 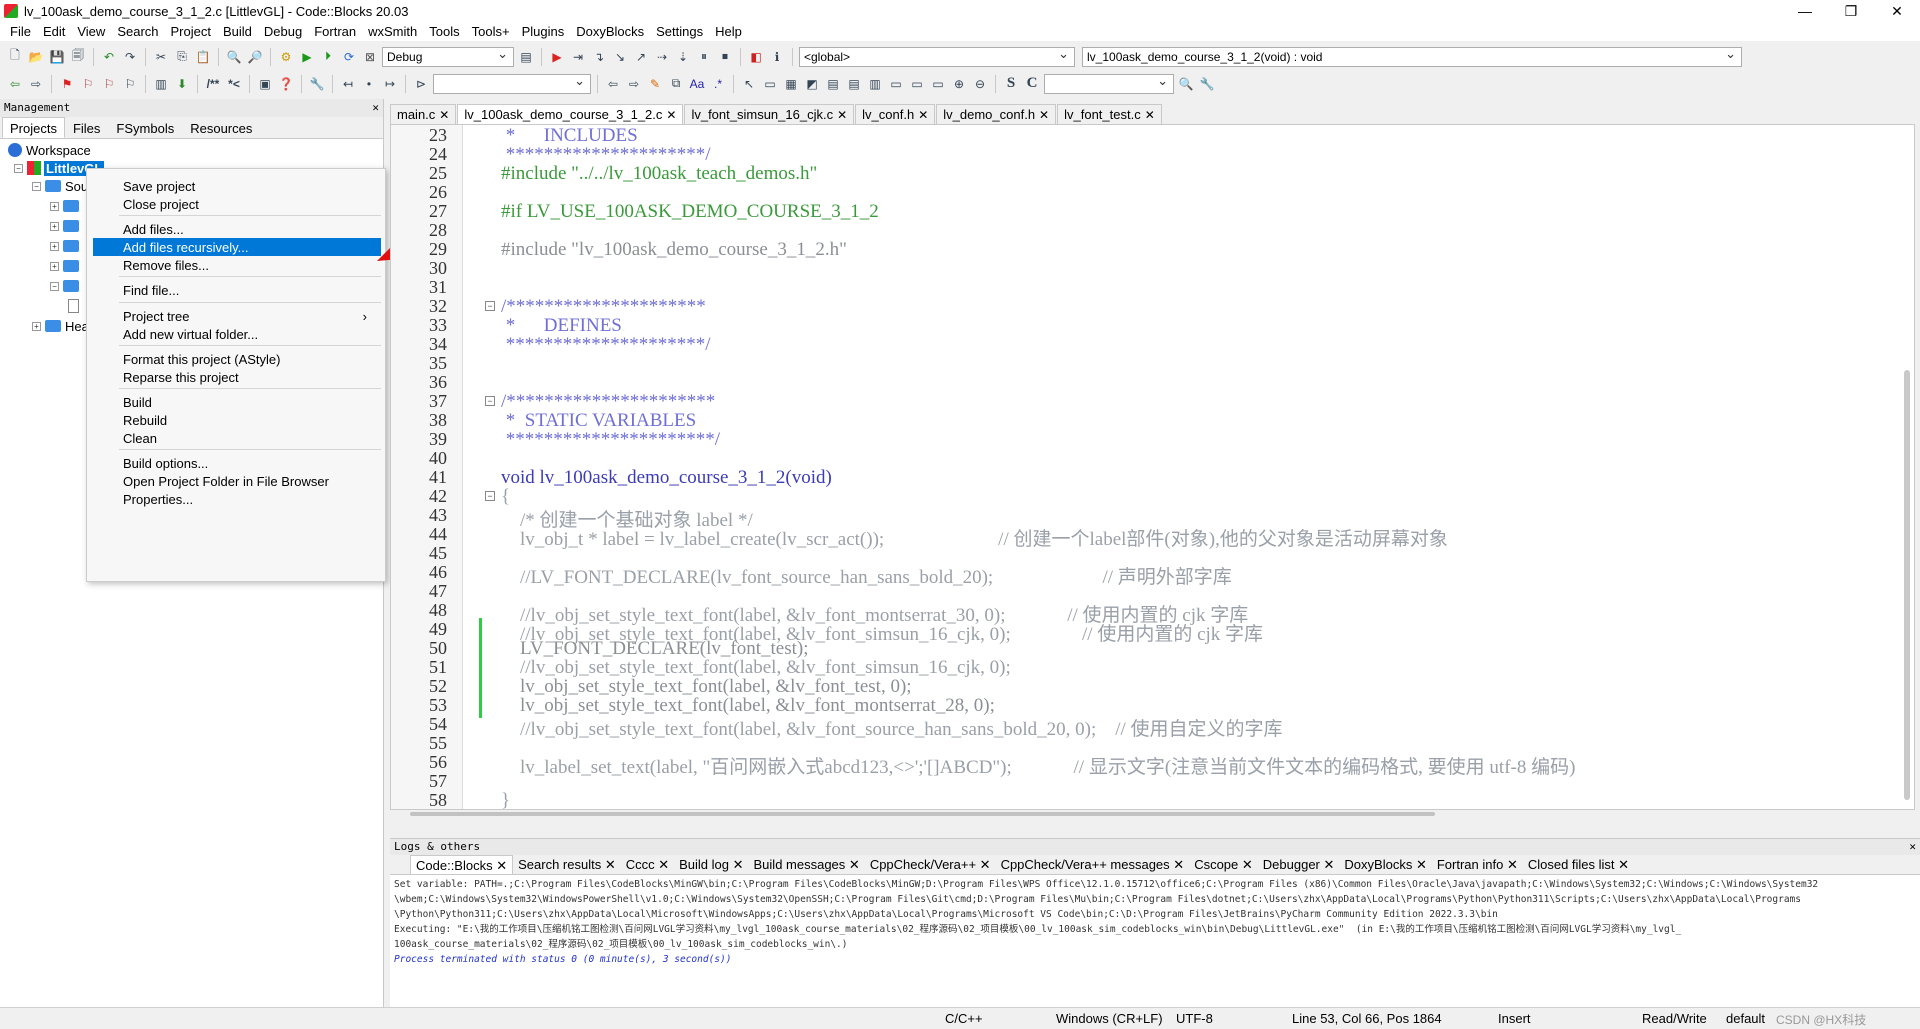 I want to click on layout-6-icon: ▭, so click(x=896, y=84).